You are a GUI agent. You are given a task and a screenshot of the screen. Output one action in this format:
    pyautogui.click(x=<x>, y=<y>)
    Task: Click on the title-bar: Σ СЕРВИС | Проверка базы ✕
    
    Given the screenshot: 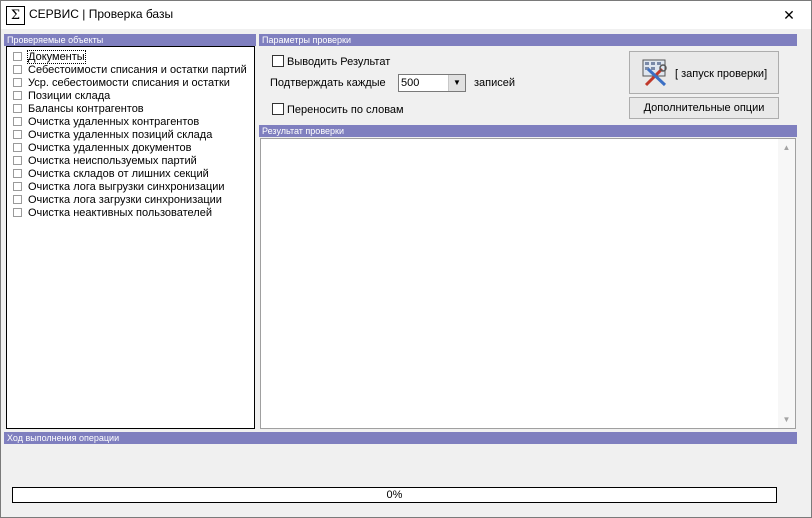 What is the action you would take?
    pyautogui.click(x=406, y=15)
    